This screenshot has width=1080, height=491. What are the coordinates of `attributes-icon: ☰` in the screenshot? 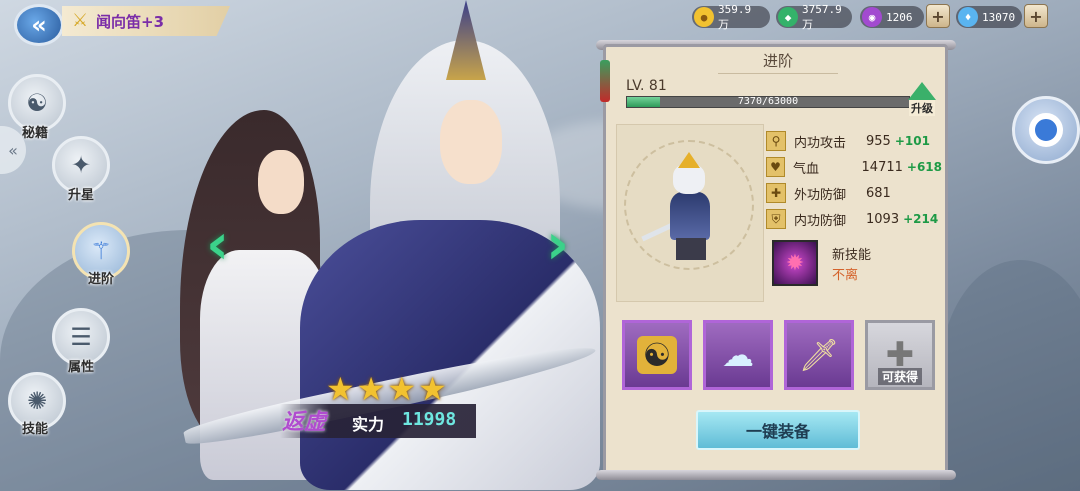 It's located at (81, 337).